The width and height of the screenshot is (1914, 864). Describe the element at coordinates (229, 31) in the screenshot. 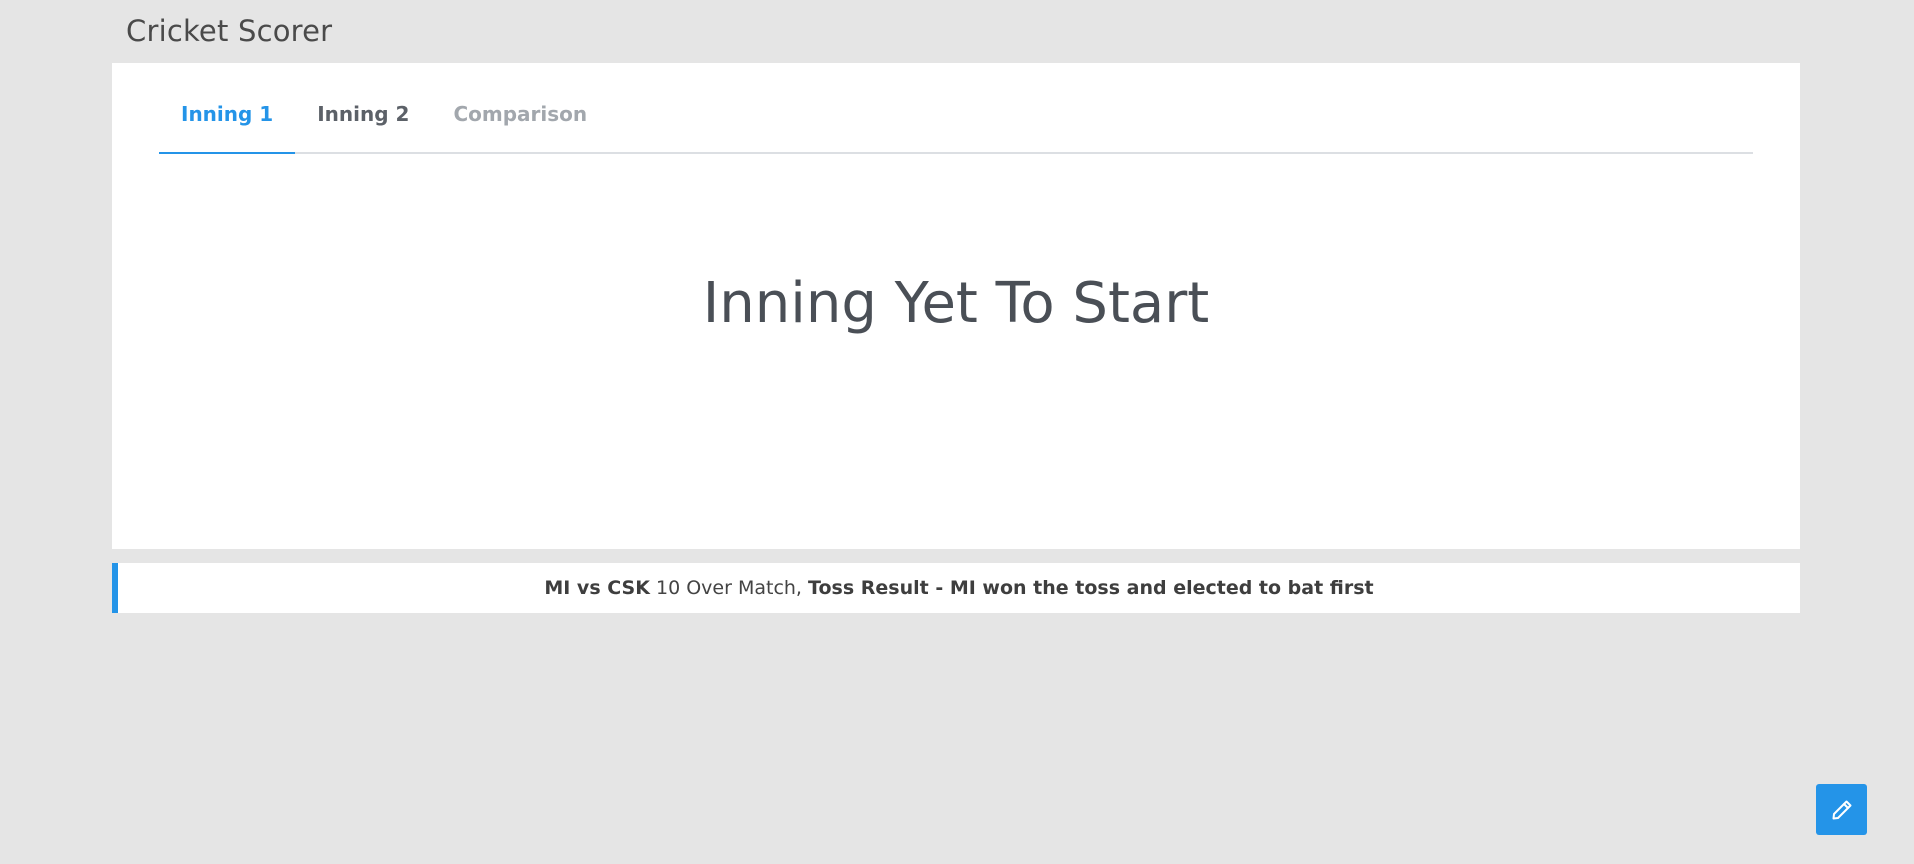

I see `app-title: Cricket Scorer` at that location.